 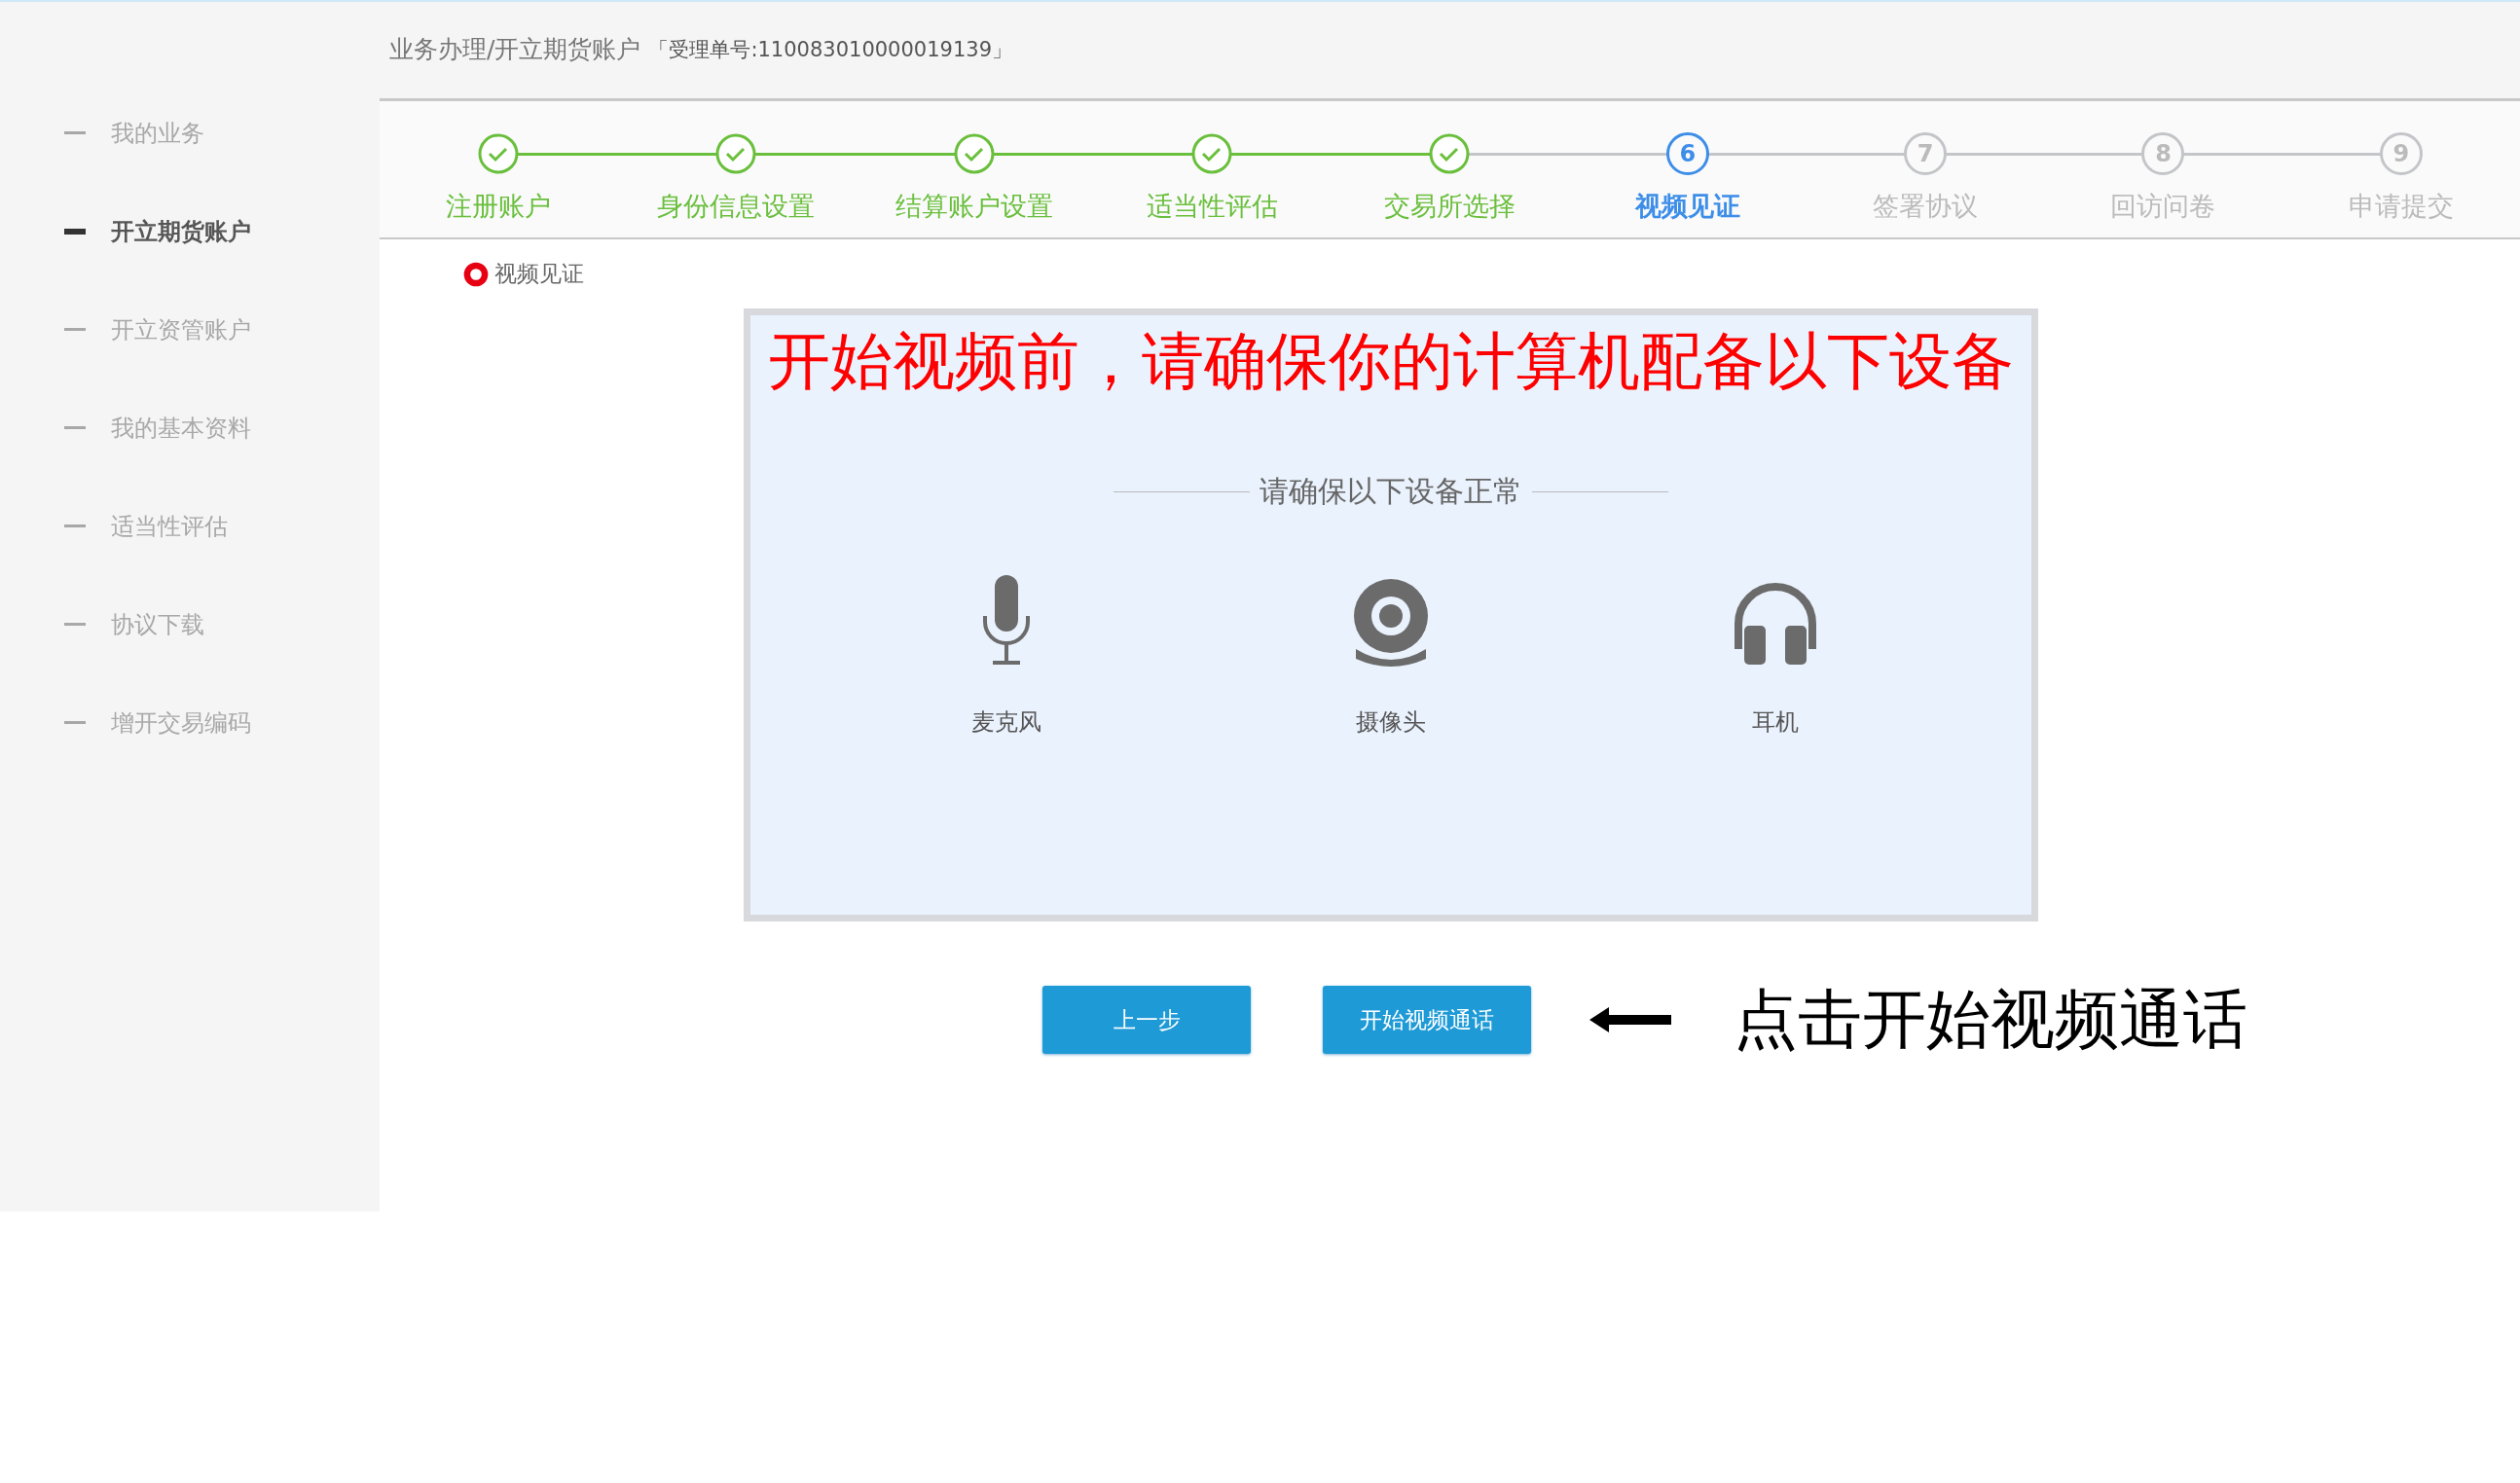 I want to click on device-label: 摄像头, so click(x=1391, y=723).